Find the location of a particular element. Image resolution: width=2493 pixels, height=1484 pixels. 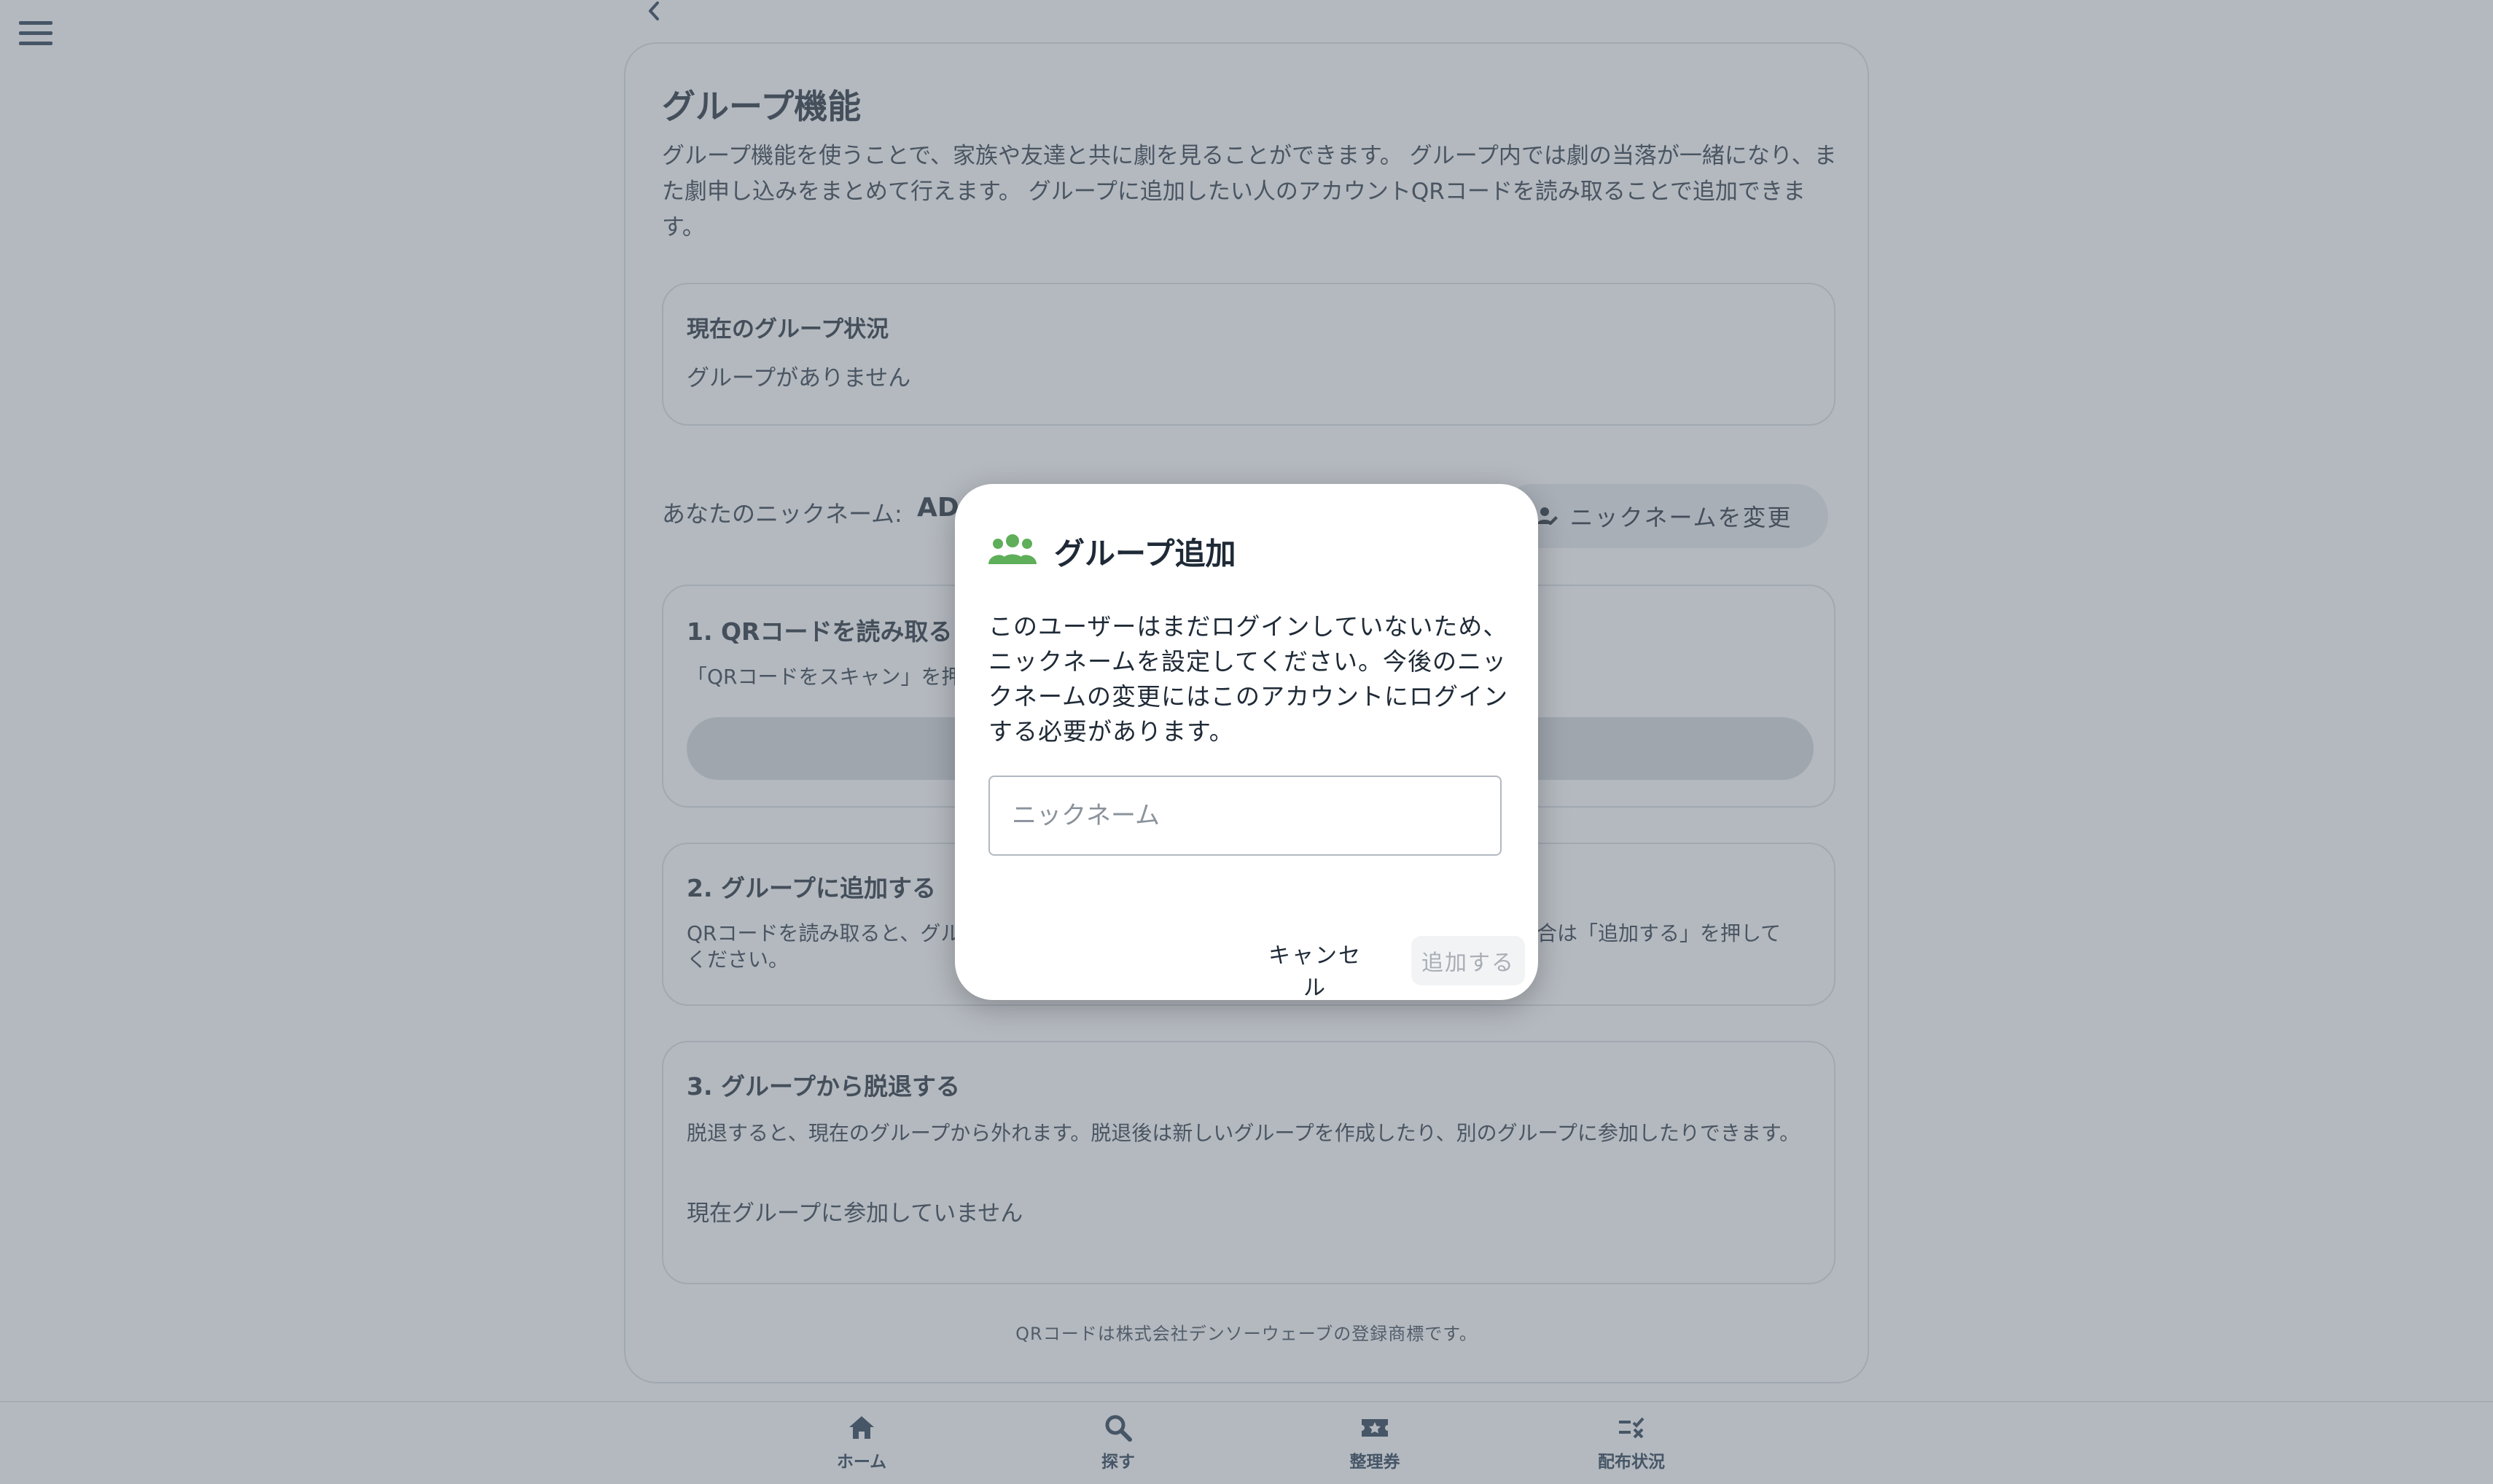

group-icon is located at coordinates (1012, 549).